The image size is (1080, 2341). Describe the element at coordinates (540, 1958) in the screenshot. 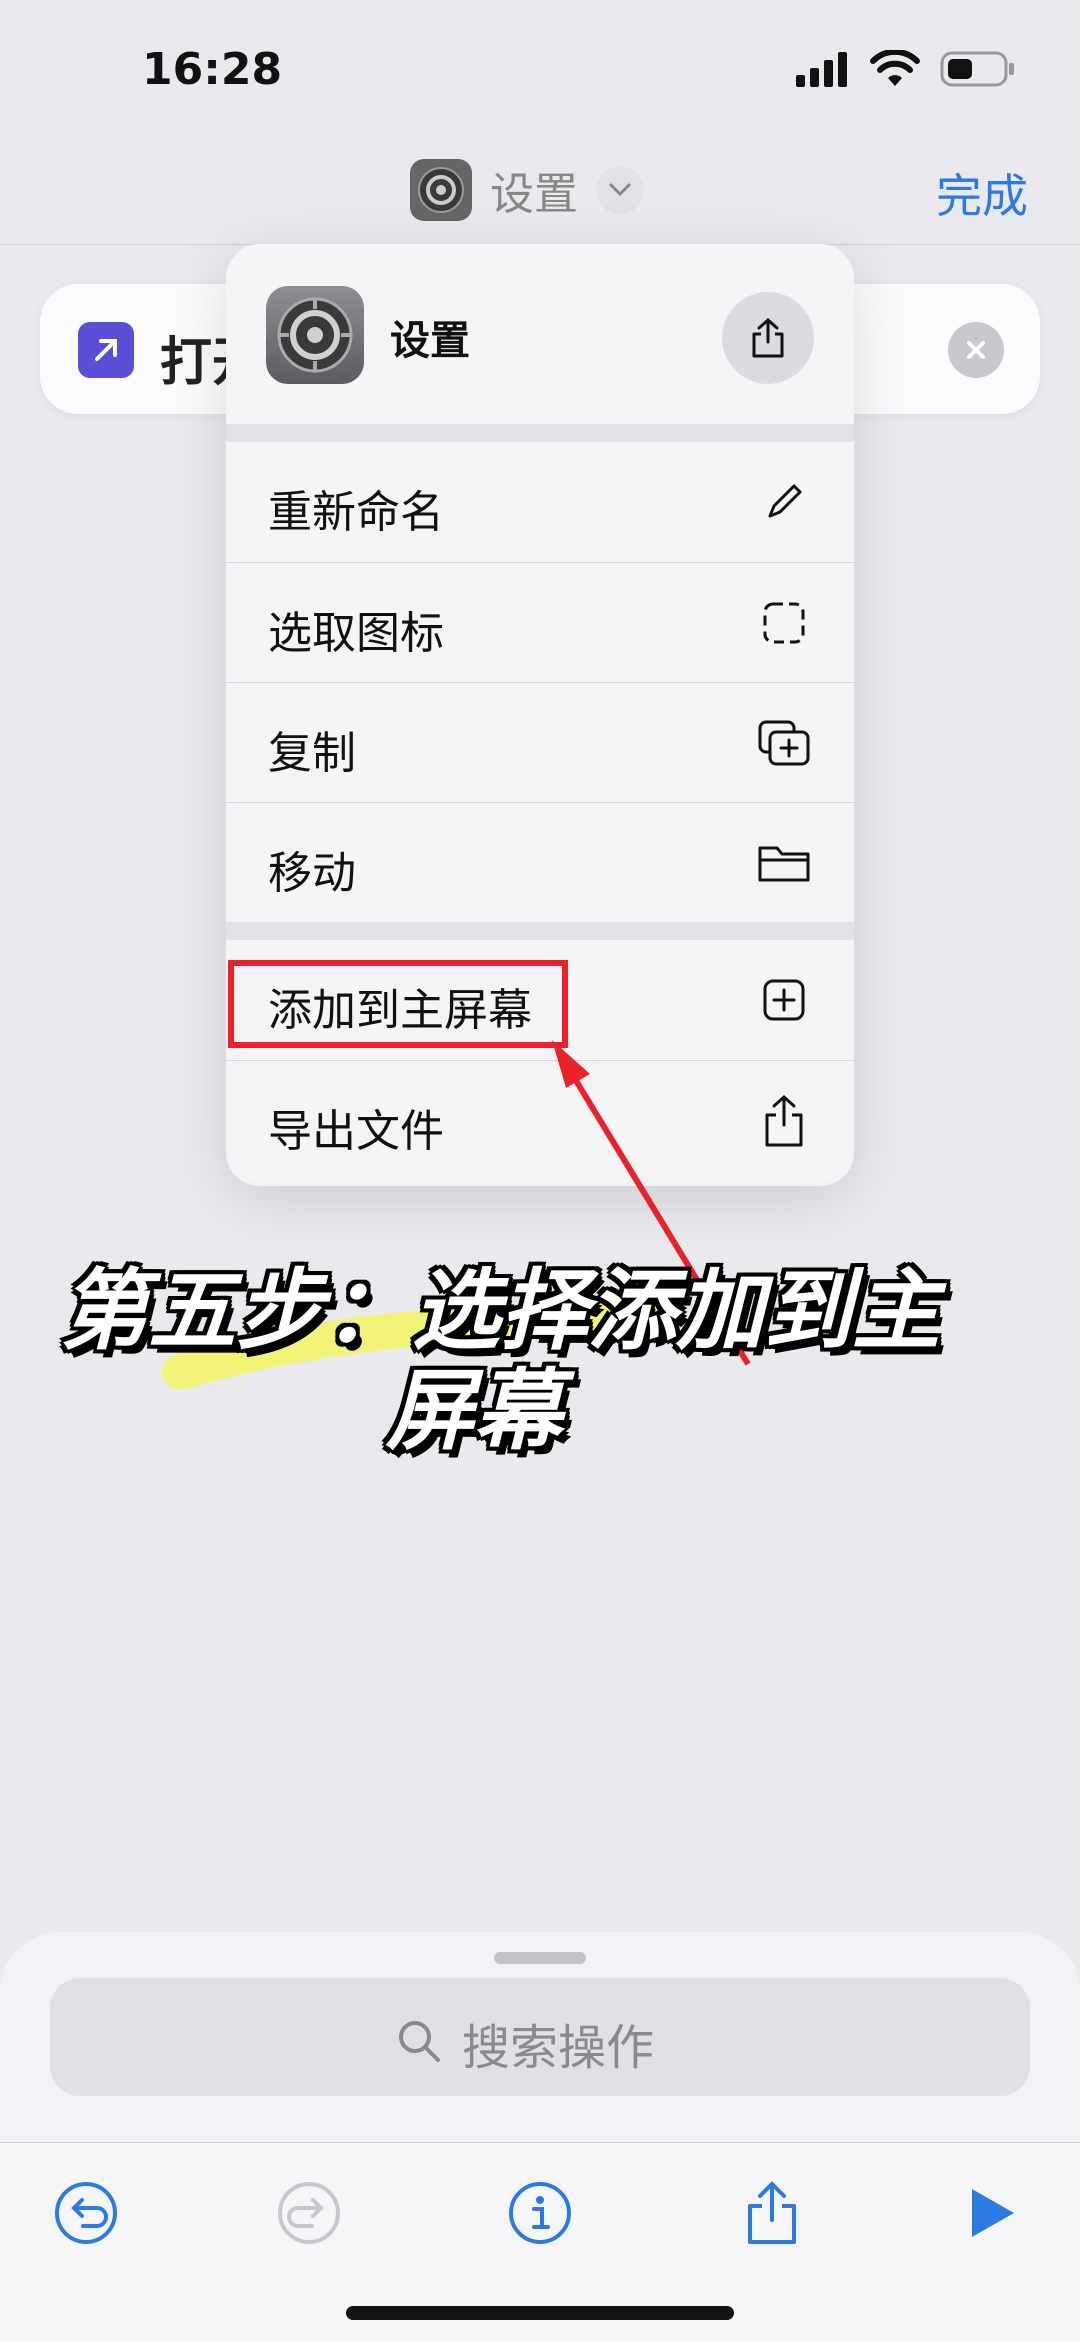

I see `sheet-grabber` at that location.